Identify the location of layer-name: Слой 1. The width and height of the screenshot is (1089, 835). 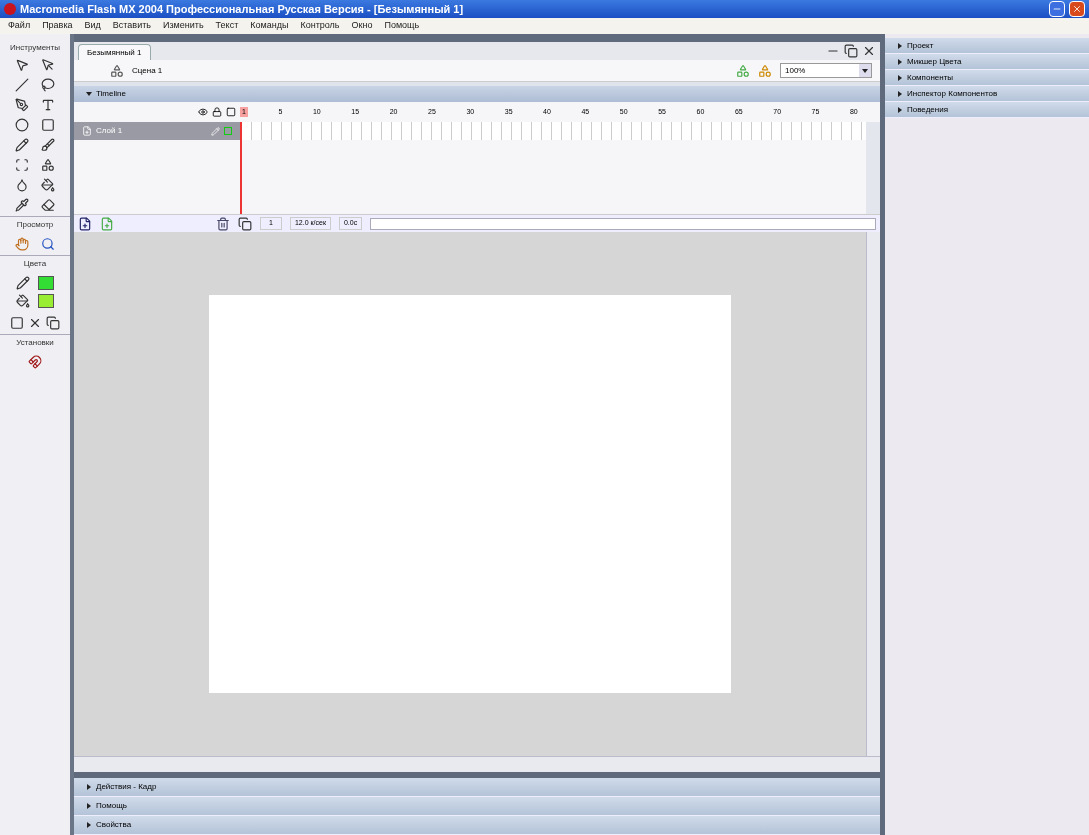
(109, 131).